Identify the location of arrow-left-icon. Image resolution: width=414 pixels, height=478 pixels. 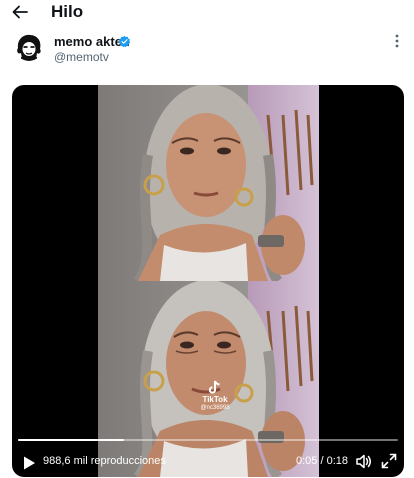
(20, 12).